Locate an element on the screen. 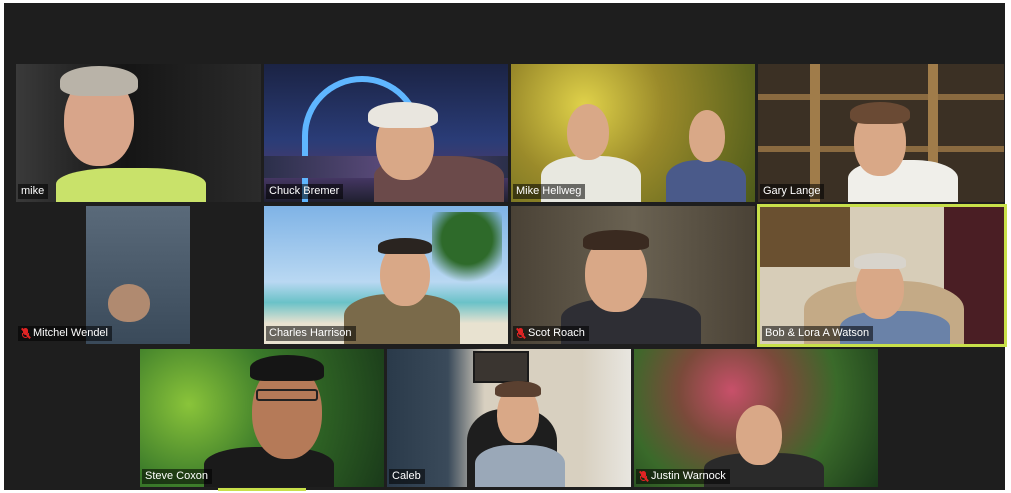 This screenshot has height=493, width=1011. participant-tile-steve-coxon: Steve Coxon is located at coordinates (262, 418).